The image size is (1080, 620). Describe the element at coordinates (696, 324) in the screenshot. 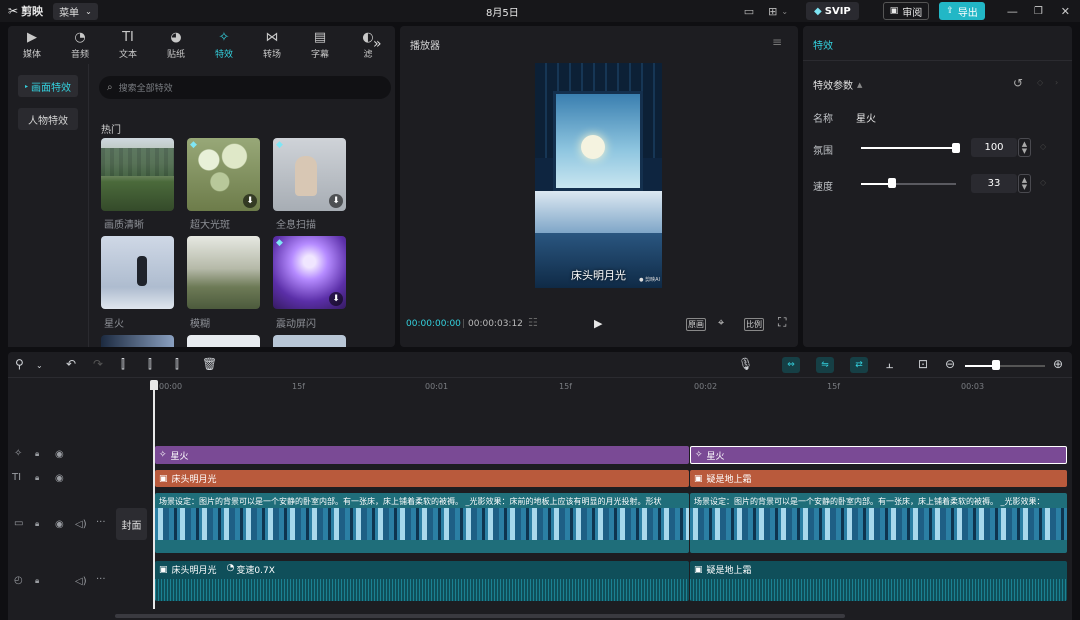

I see `original-quality-button: 原画` at that location.